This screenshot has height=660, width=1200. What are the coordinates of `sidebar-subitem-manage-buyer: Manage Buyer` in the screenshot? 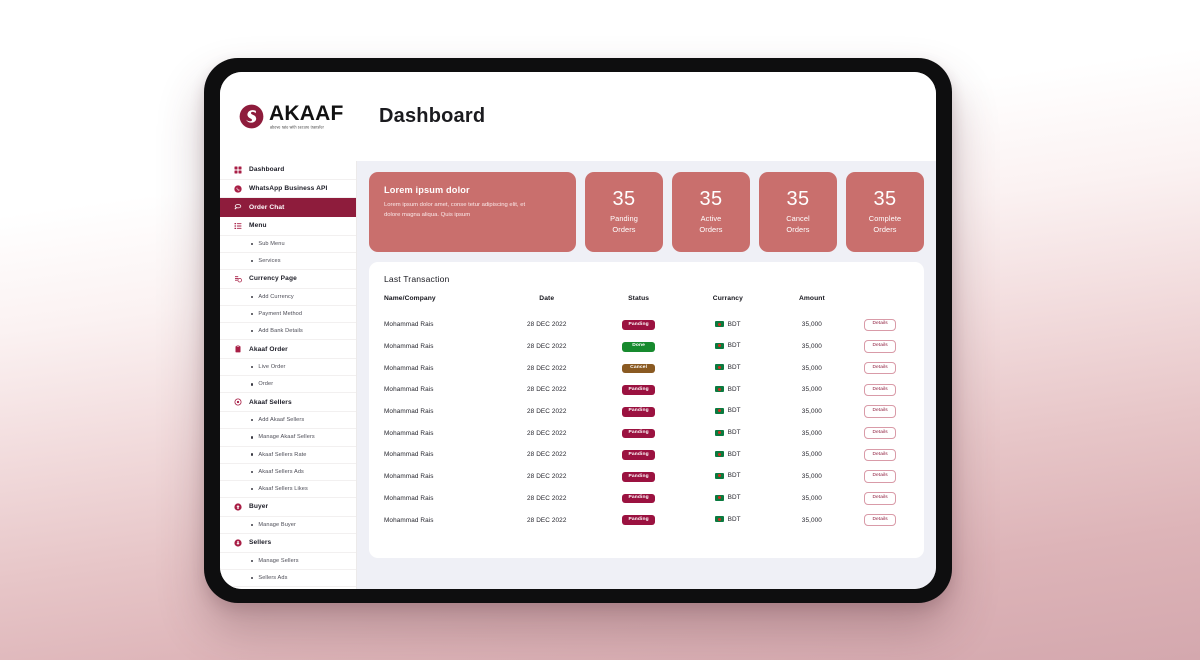 It's located at (288, 525).